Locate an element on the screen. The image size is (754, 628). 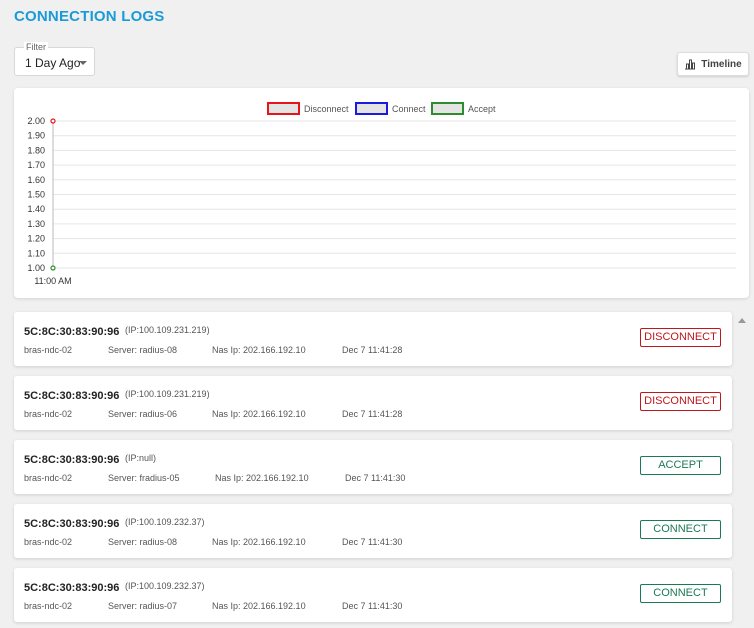
page-title: CONNECTION LOGS is located at coordinates (89, 16).